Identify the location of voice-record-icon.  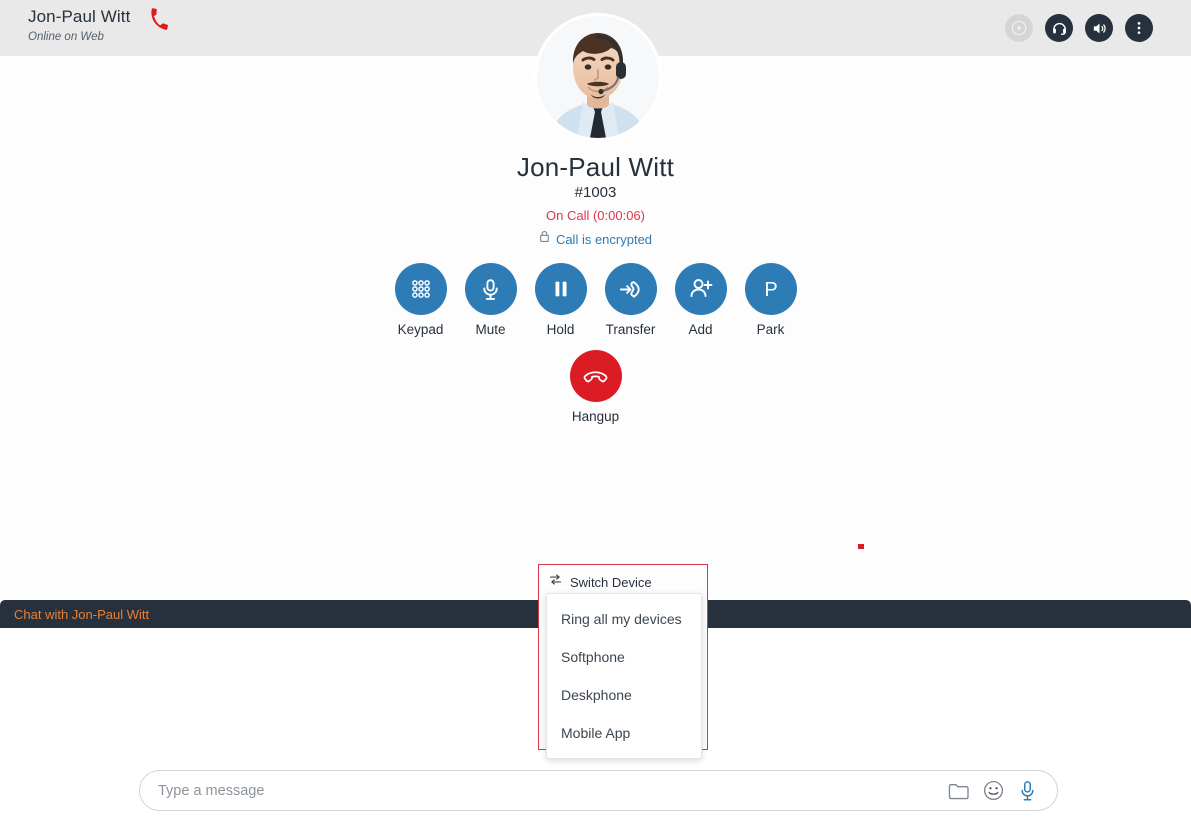
(1027, 791).